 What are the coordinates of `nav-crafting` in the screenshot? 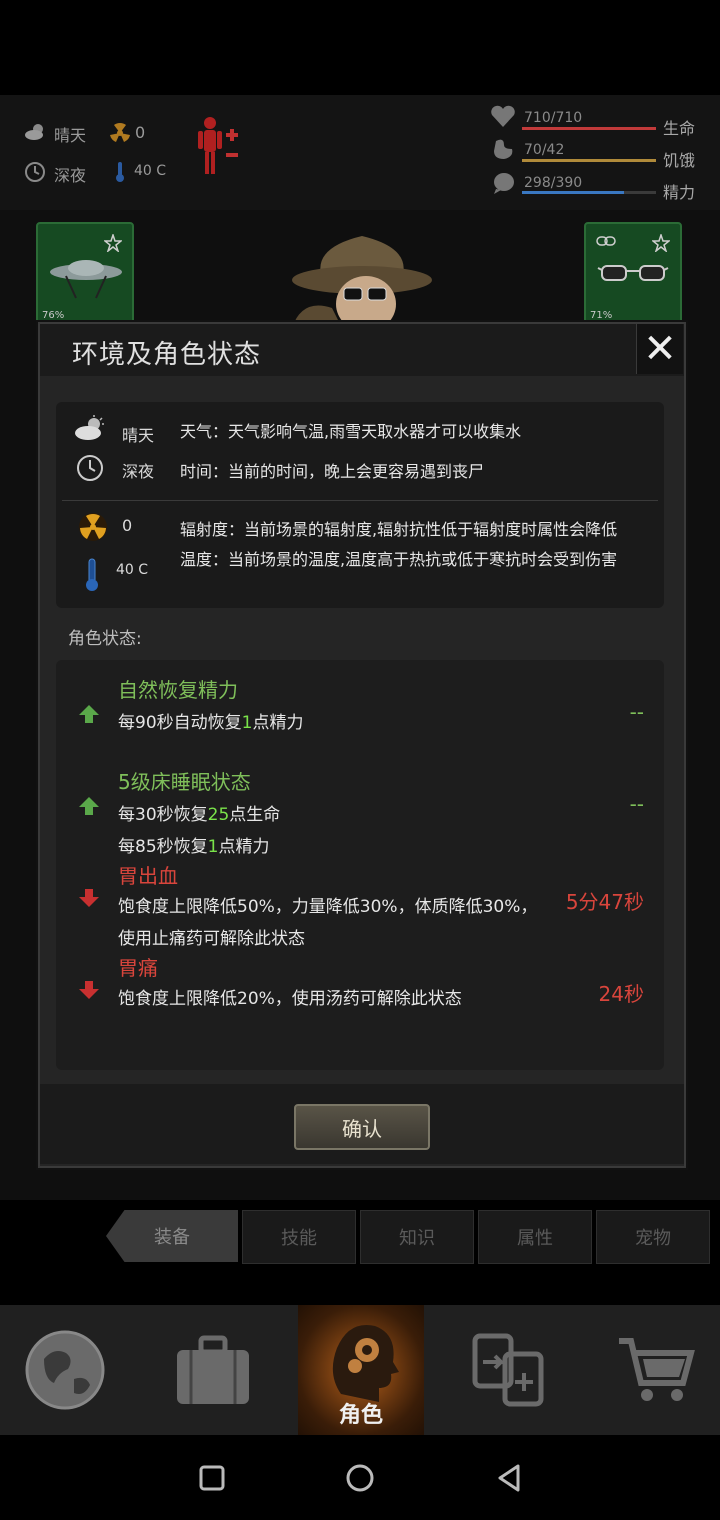 It's located at (509, 1370).